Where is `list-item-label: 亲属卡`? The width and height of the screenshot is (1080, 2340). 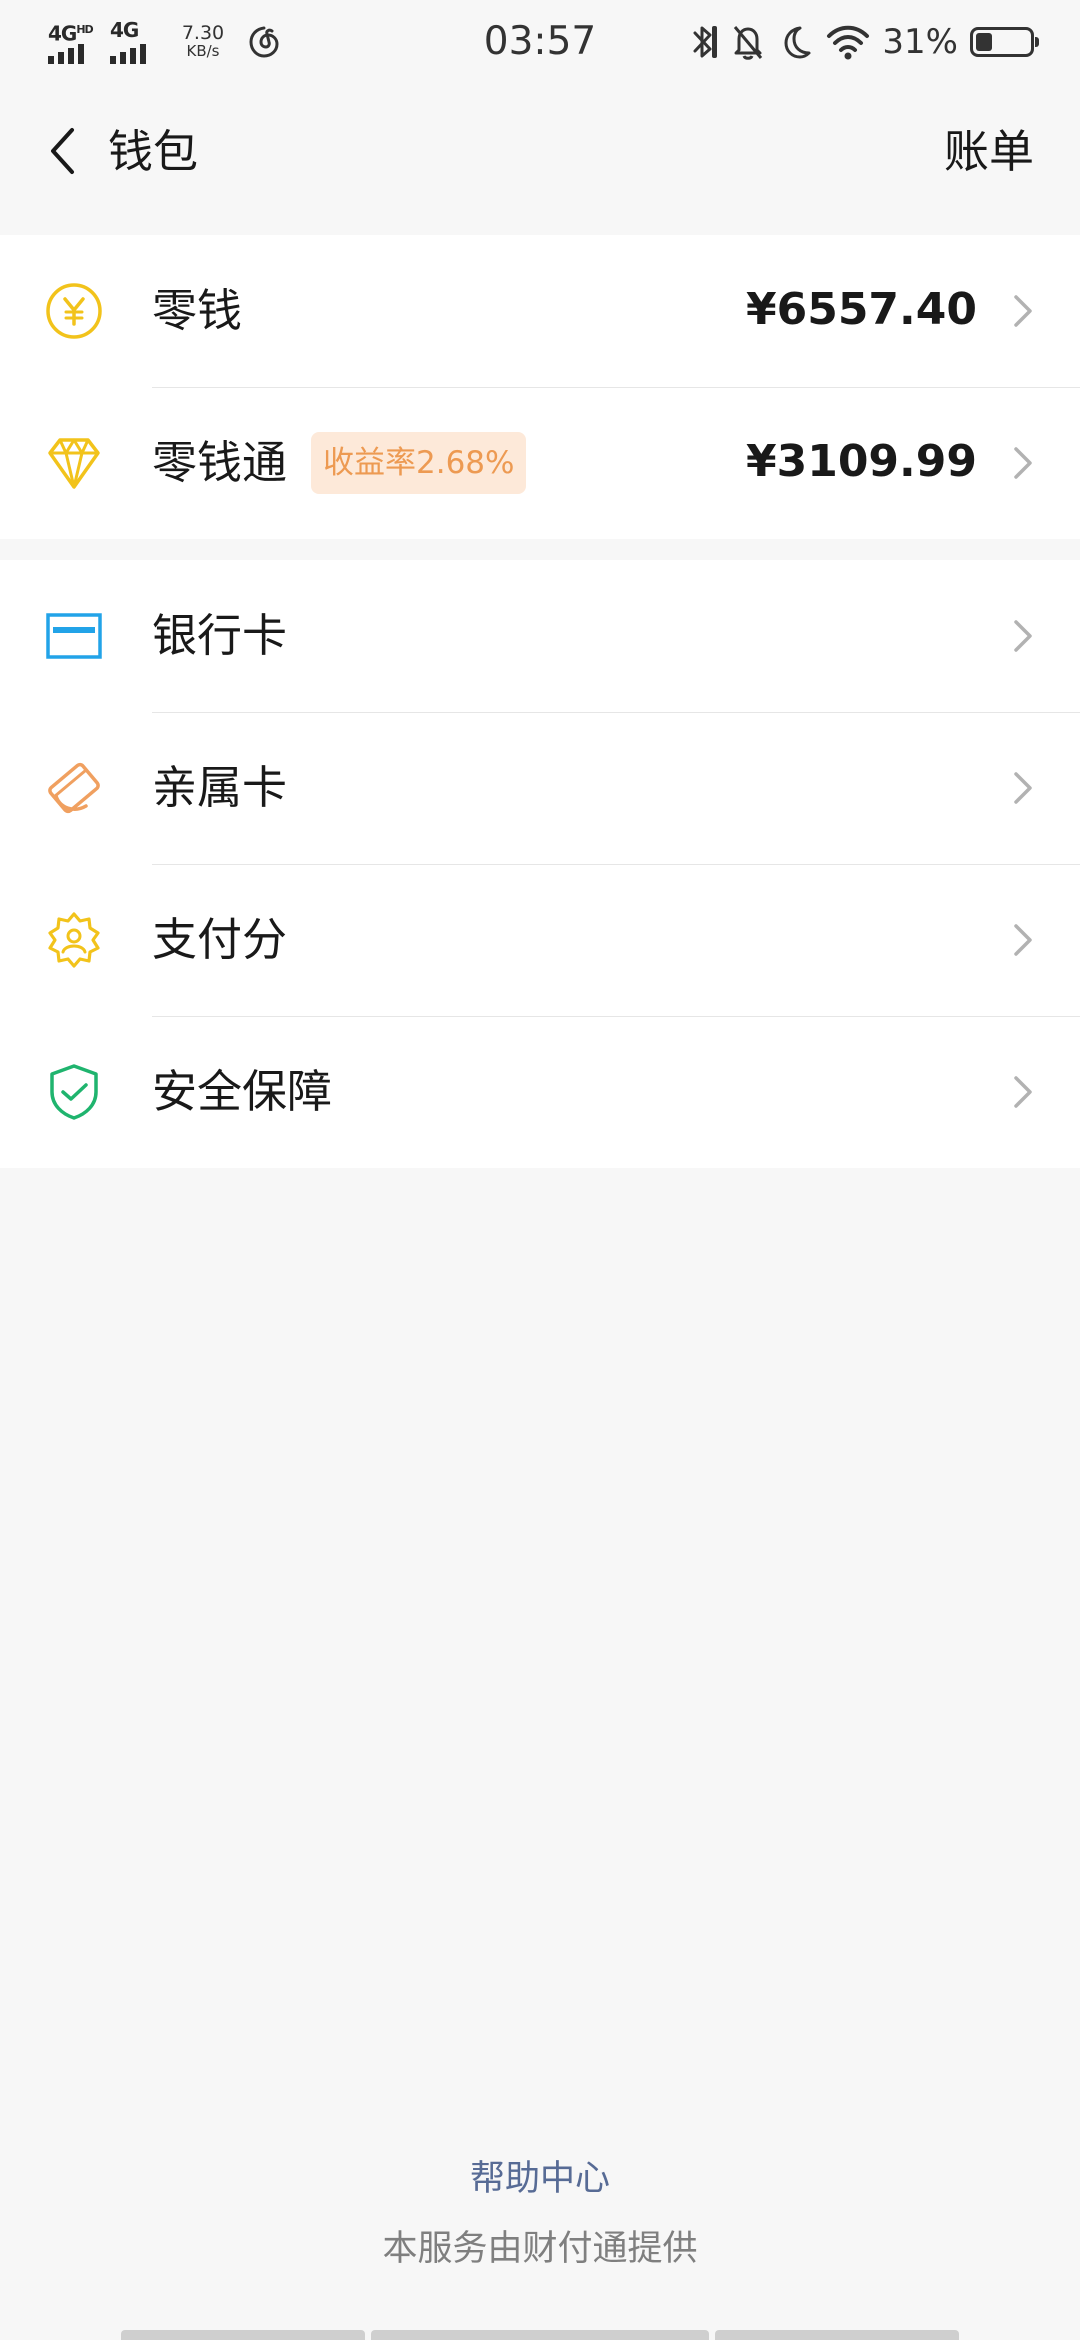
list-item-label: 亲属卡 is located at coordinates (220, 787).